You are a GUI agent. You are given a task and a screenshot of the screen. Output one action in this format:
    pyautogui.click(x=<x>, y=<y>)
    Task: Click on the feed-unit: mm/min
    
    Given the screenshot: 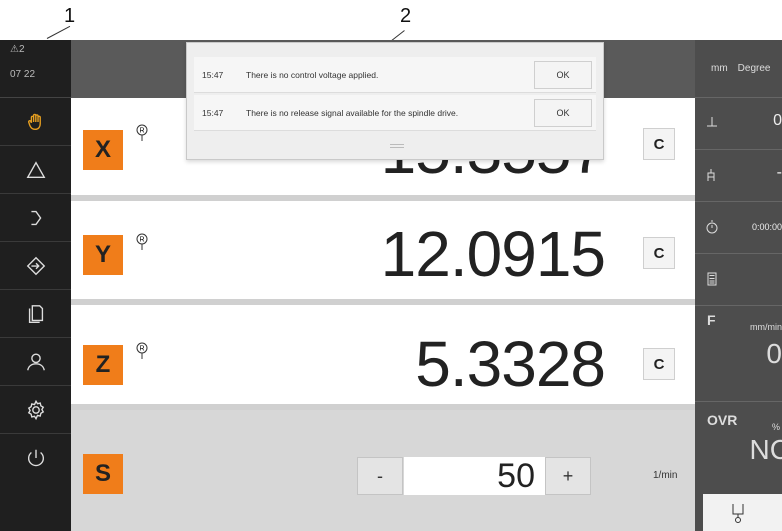 What is the action you would take?
    pyautogui.click(x=766, y=327)
    